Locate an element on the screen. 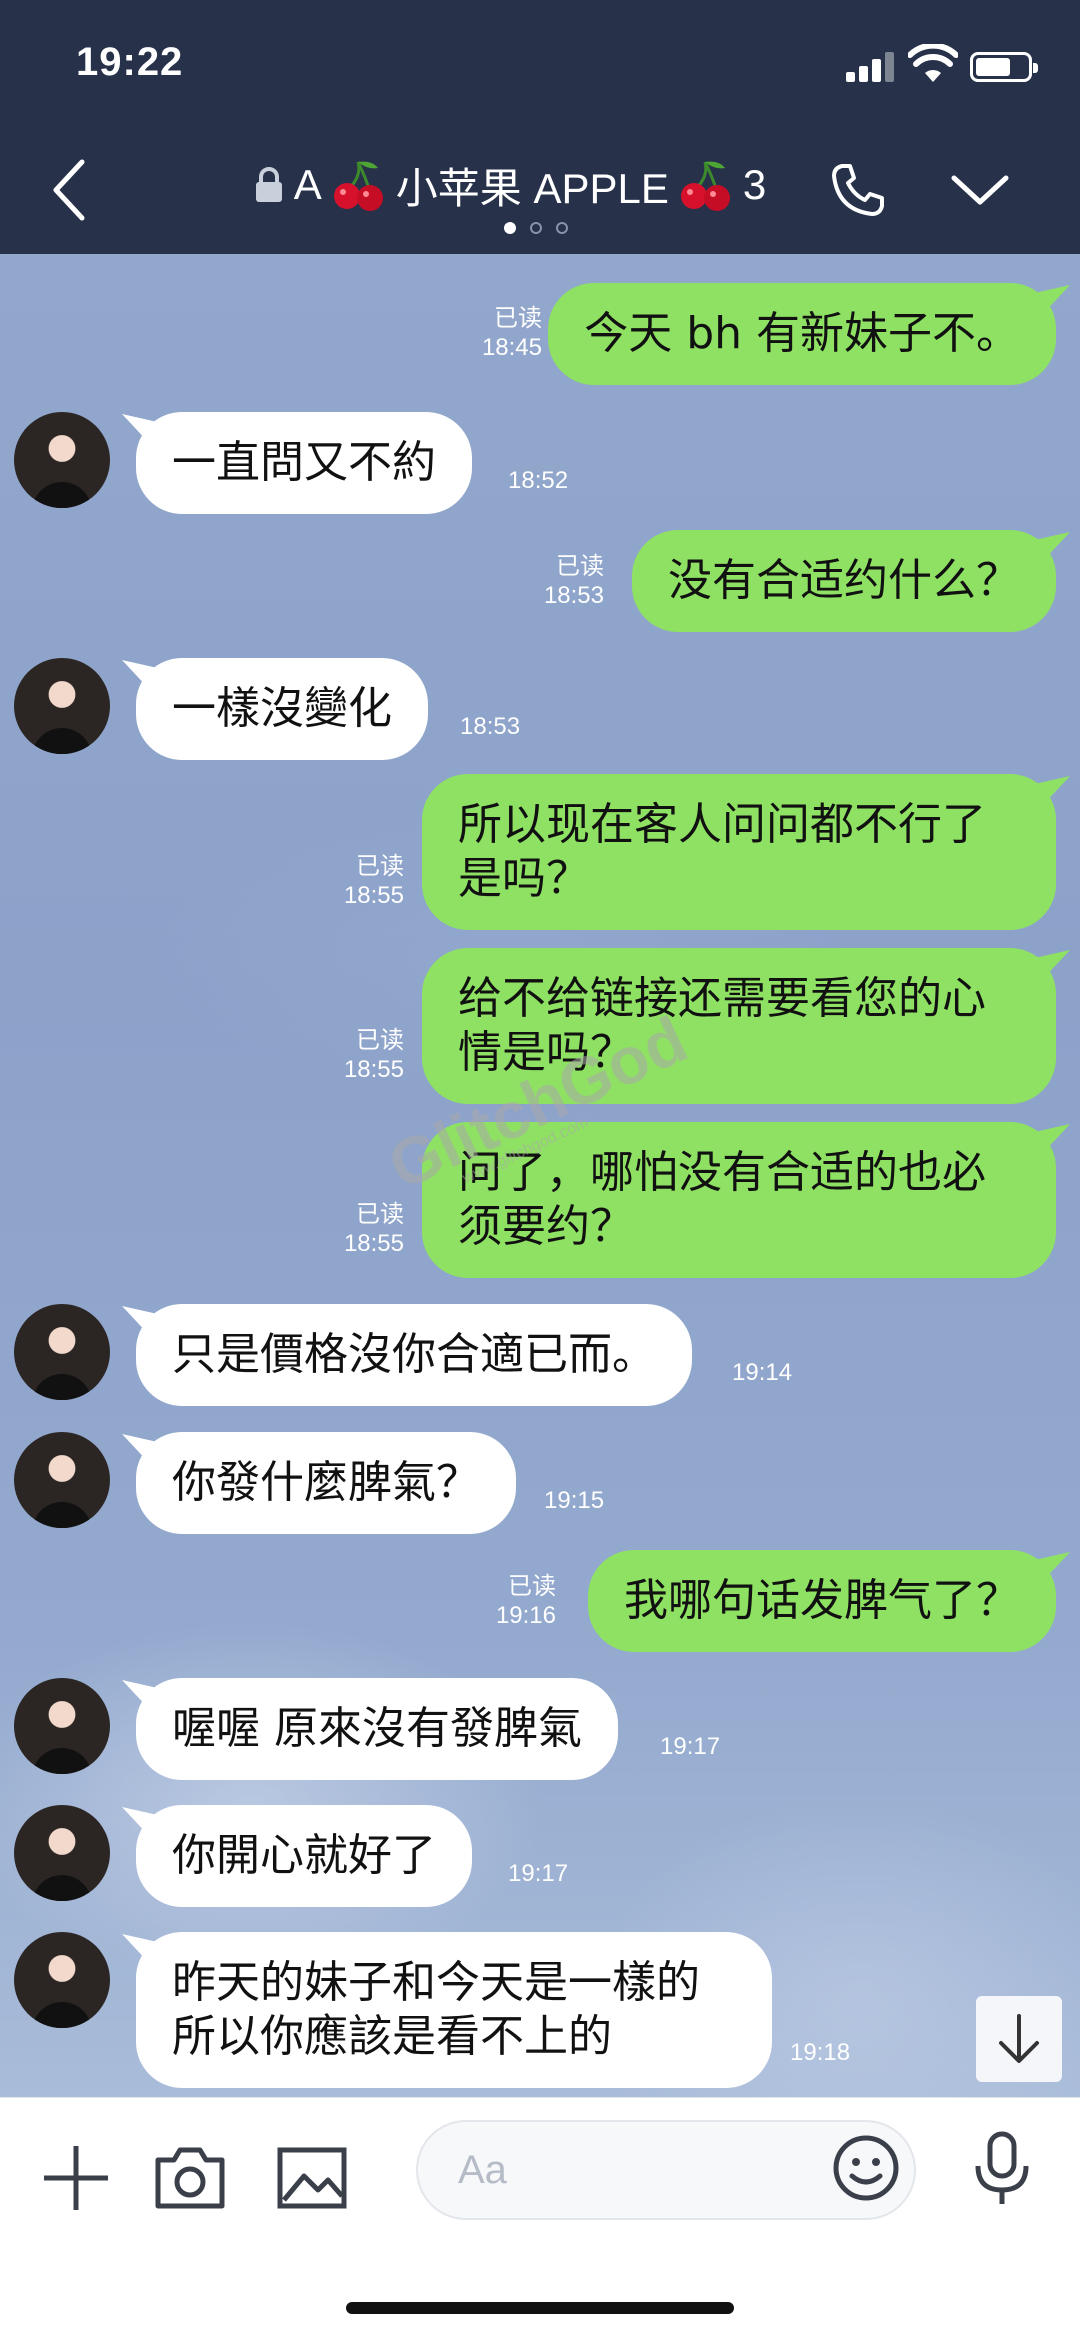 Image resolution: width=1080 pixels, height=2339 pixels. chat-title: A 小苹果 APPLE 3 is located at coordinates (510, 185).